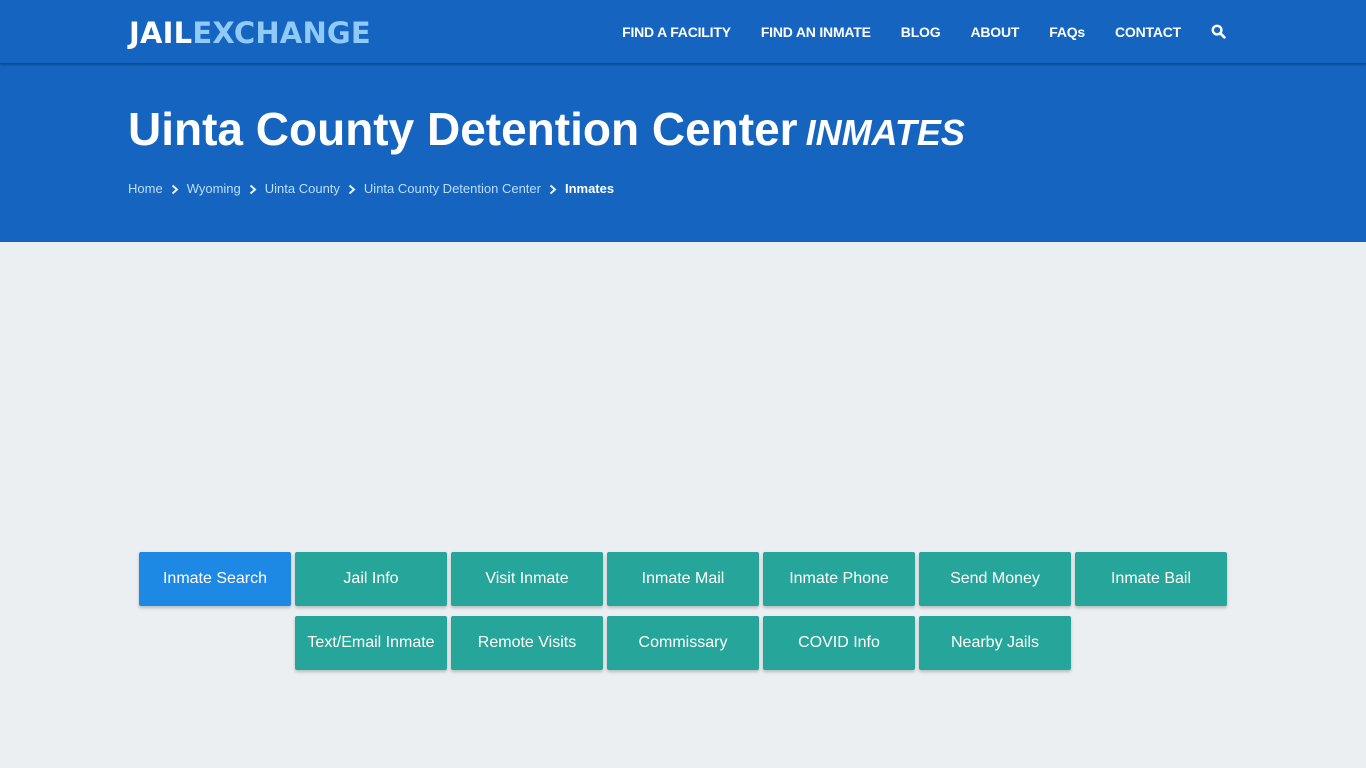  Describe the element at coordinates (1148, 32) in the screenshot. I see `nav-contact: CONTACT` at that location.